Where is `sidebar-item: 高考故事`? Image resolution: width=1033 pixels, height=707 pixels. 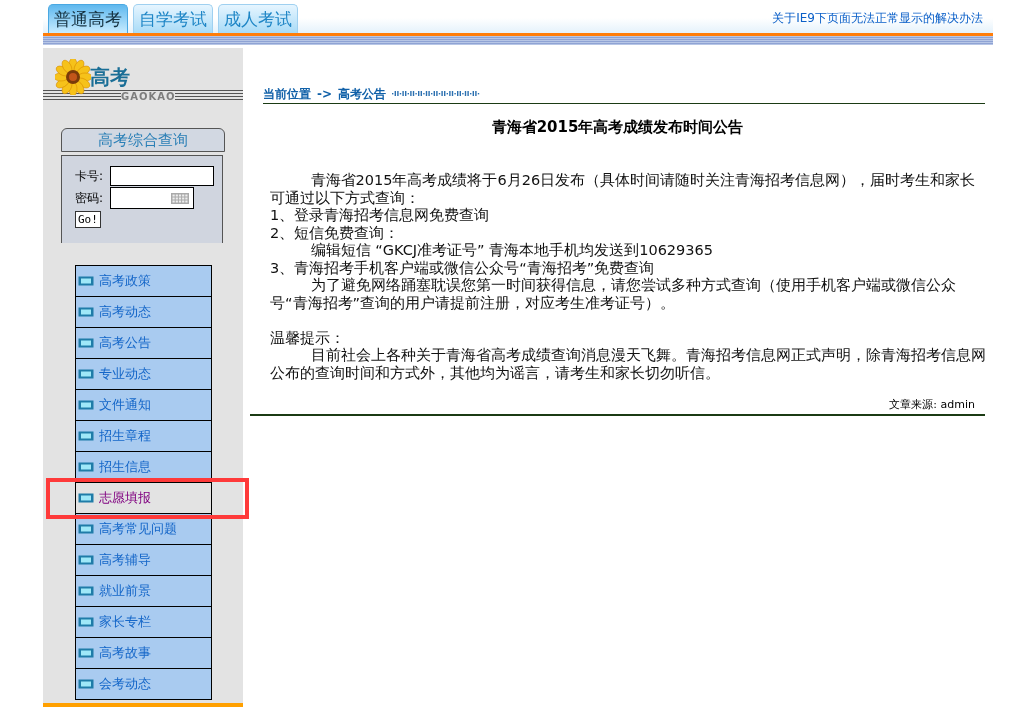 sidebar-item: 高考故事 is located at coordinates (143, 653).